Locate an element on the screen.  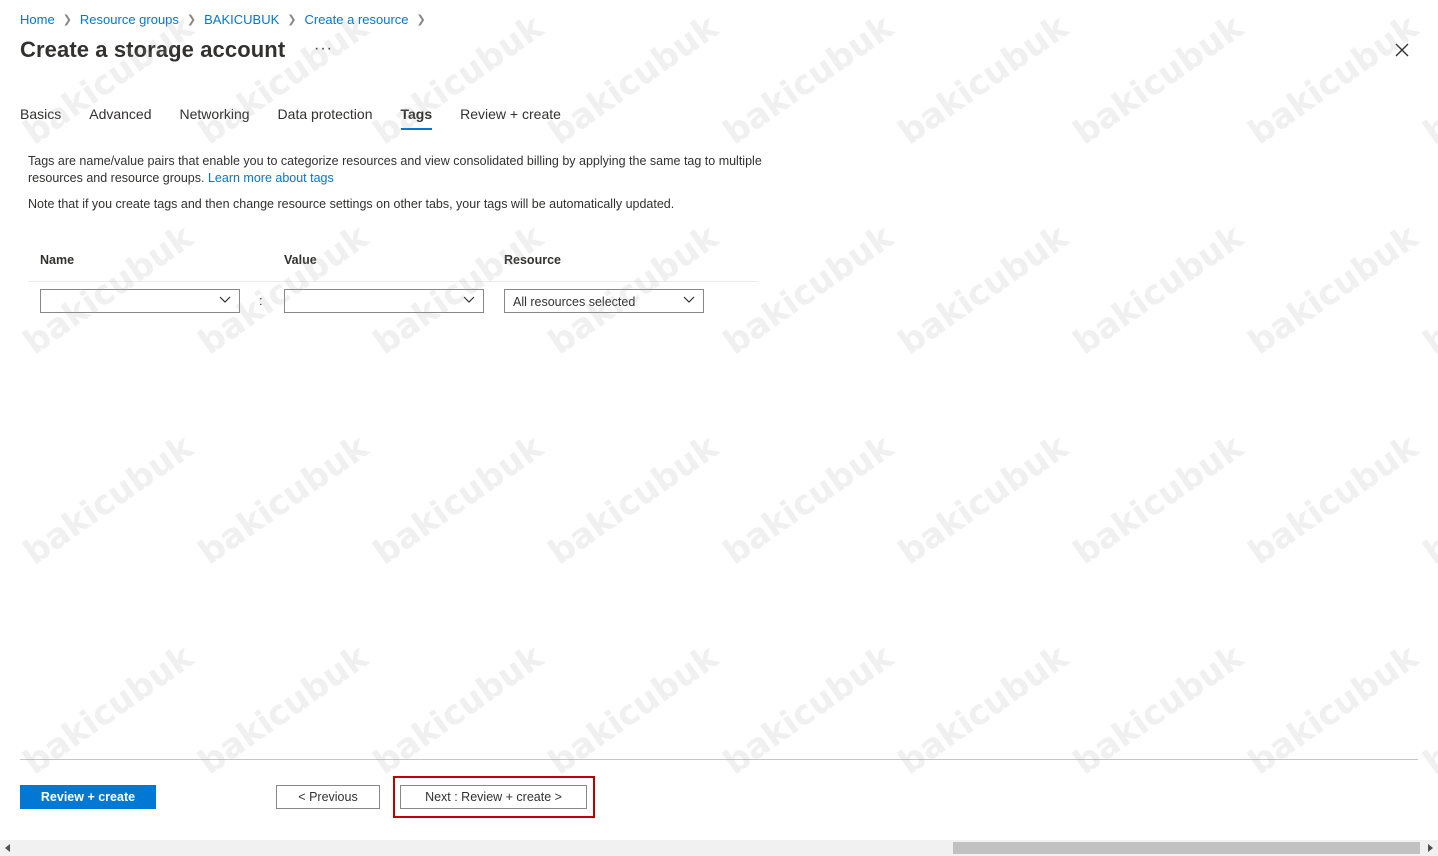
more-options-icon: ··· is located at coordinates (323, 49).